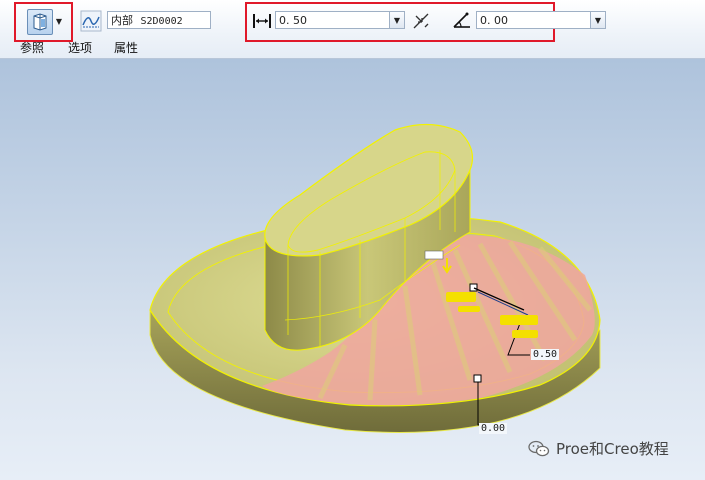 This screenshot has width=705, height=480. Describe the element at coordinates (161, 21) in the screenshot. I see `section-name: S2D0002` at that location.